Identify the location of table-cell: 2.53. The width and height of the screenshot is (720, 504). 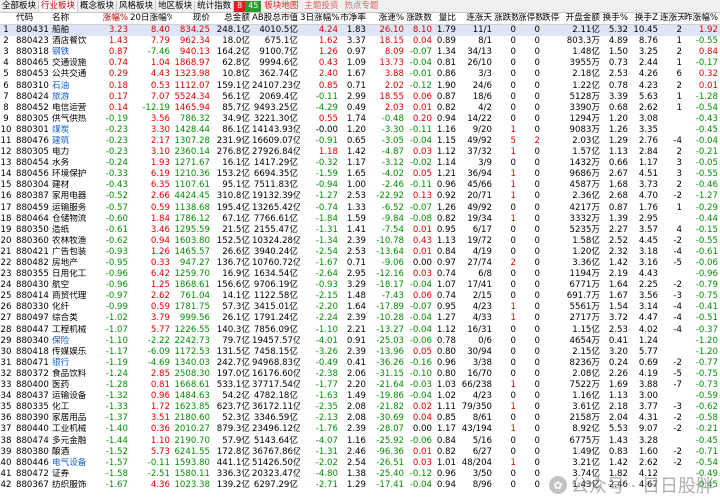
(356, 251).